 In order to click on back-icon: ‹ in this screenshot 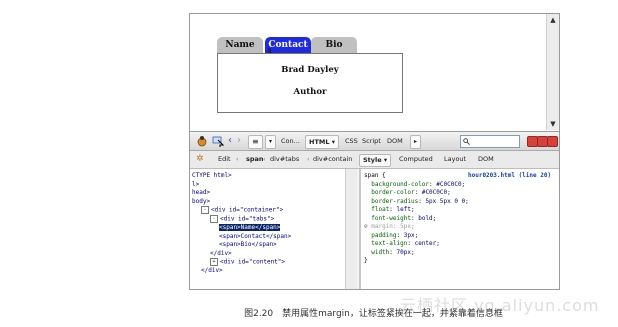, I will do `click(230, 141)`.